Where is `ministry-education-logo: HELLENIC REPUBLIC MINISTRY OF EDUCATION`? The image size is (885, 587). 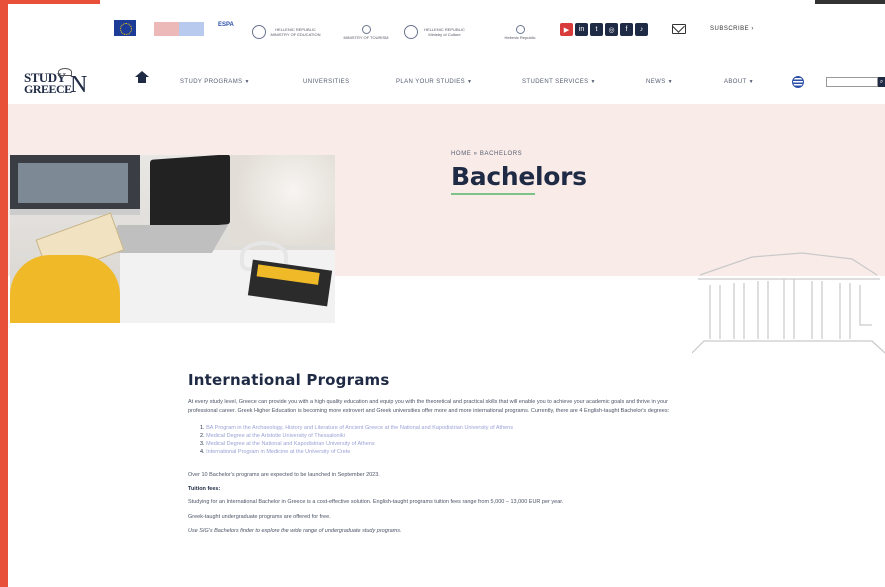 ministry-education-logo: HELLENIC REPUBLIC MINISTRY OF EDUCATION is located at coordinates (287, 32).